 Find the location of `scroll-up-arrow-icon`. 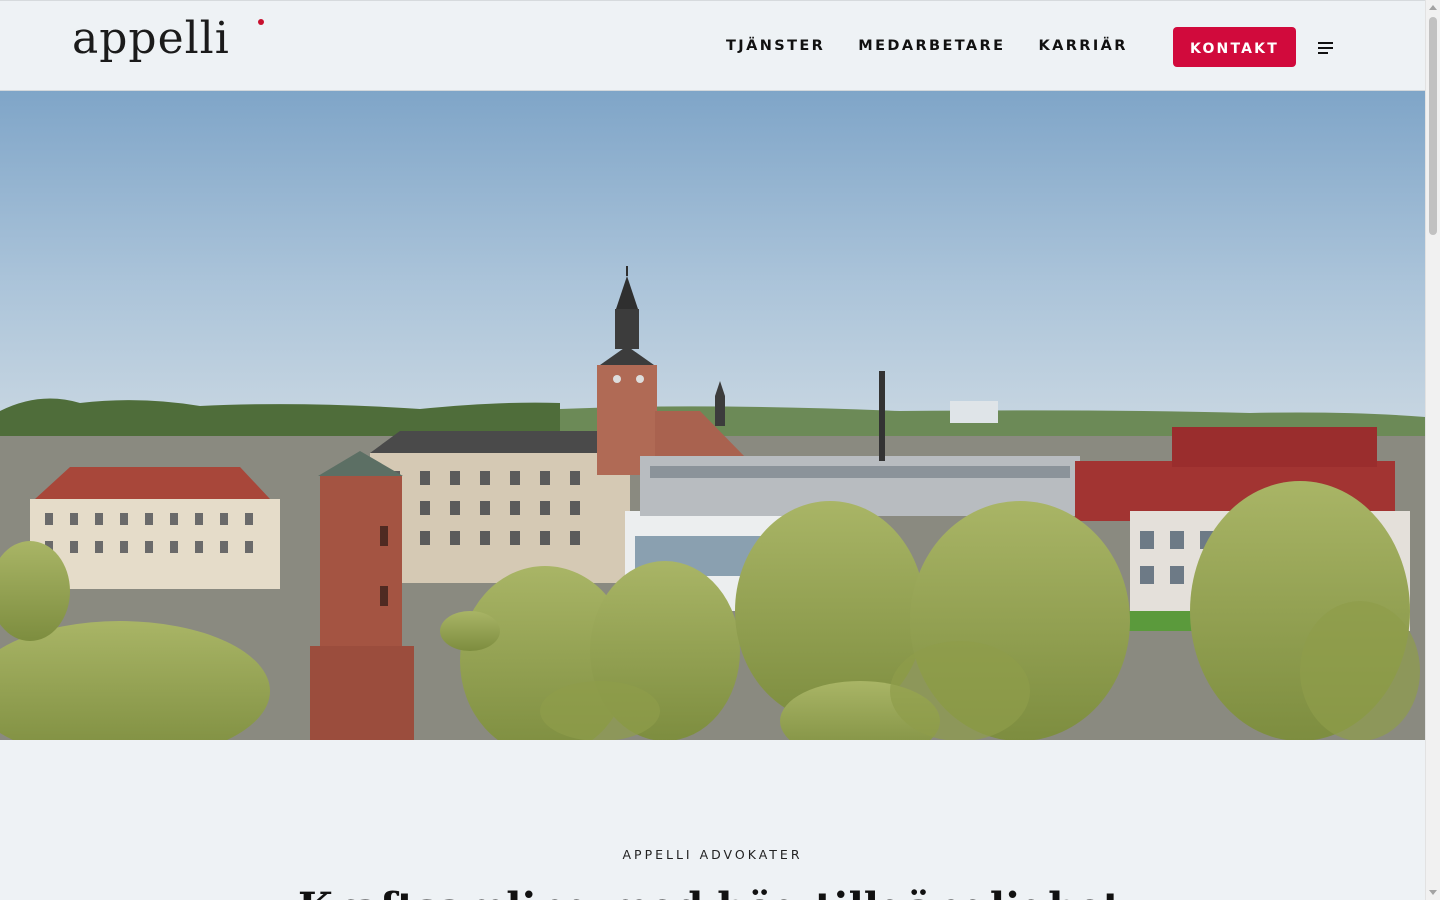

scroll-up-arrow-icon is located at coordinates (1433, 7).